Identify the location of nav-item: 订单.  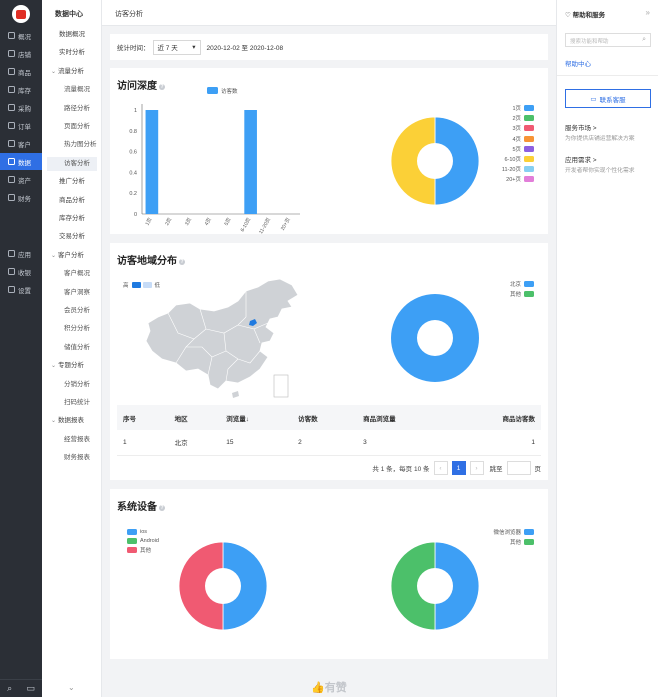
(21, 125).